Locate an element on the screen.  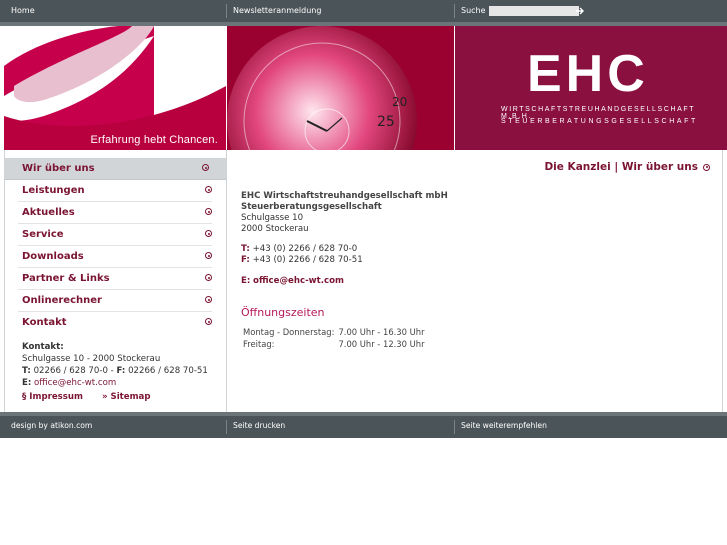
fax-value: 02266 / 628 70-51 is located at coordinates (168, 371).